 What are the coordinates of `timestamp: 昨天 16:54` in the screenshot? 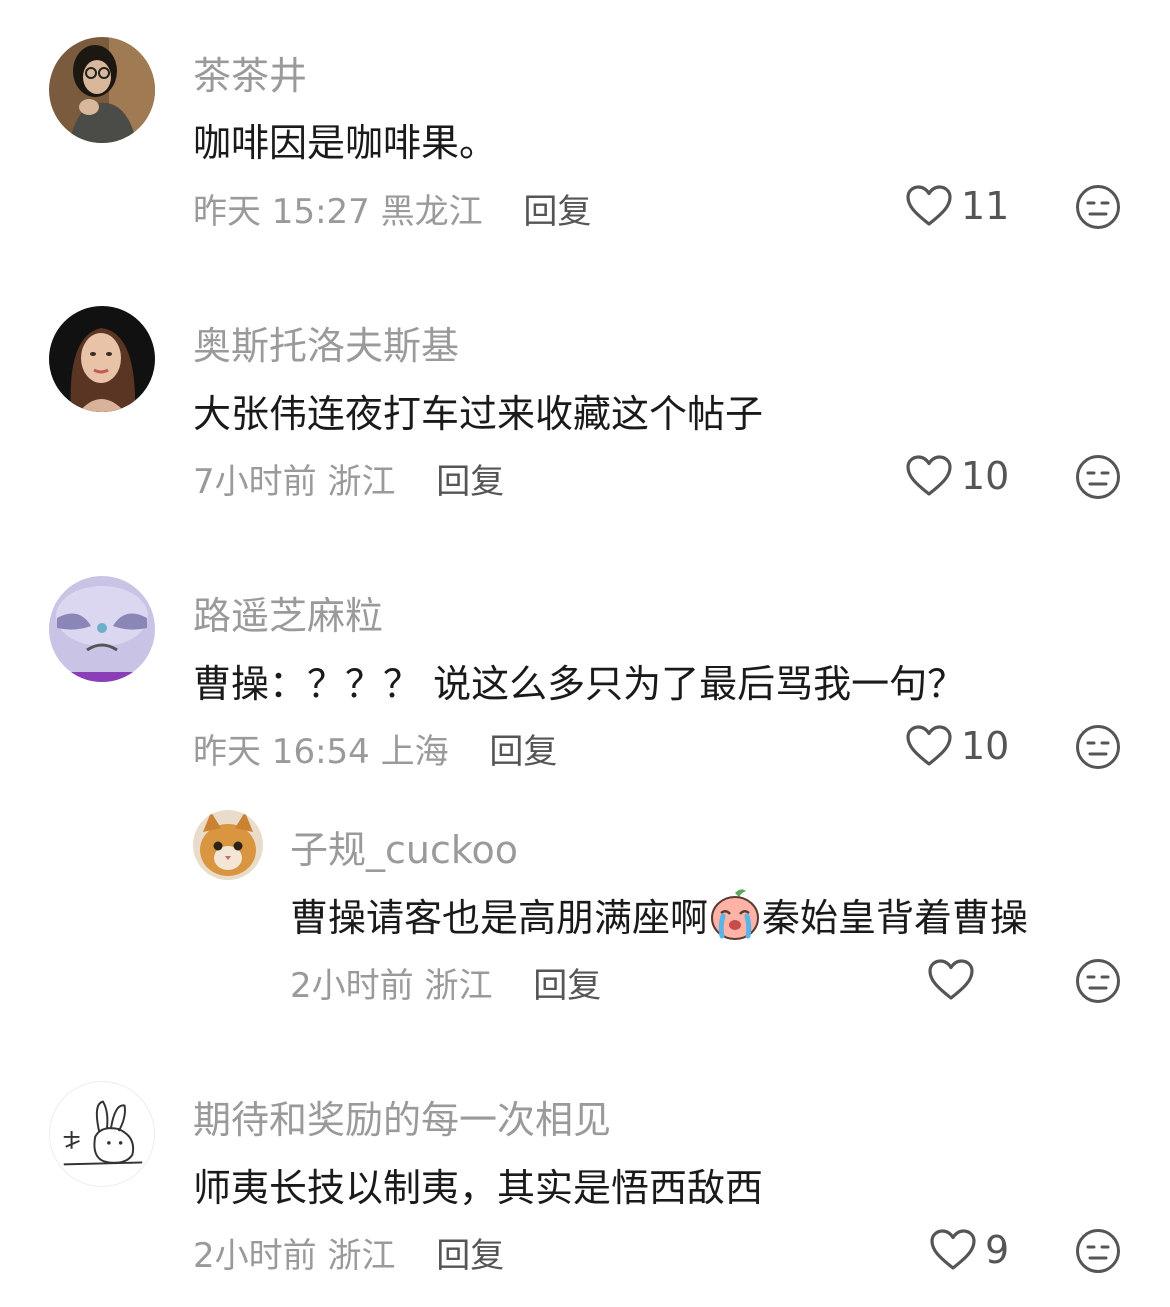 It's located at (281, 752).